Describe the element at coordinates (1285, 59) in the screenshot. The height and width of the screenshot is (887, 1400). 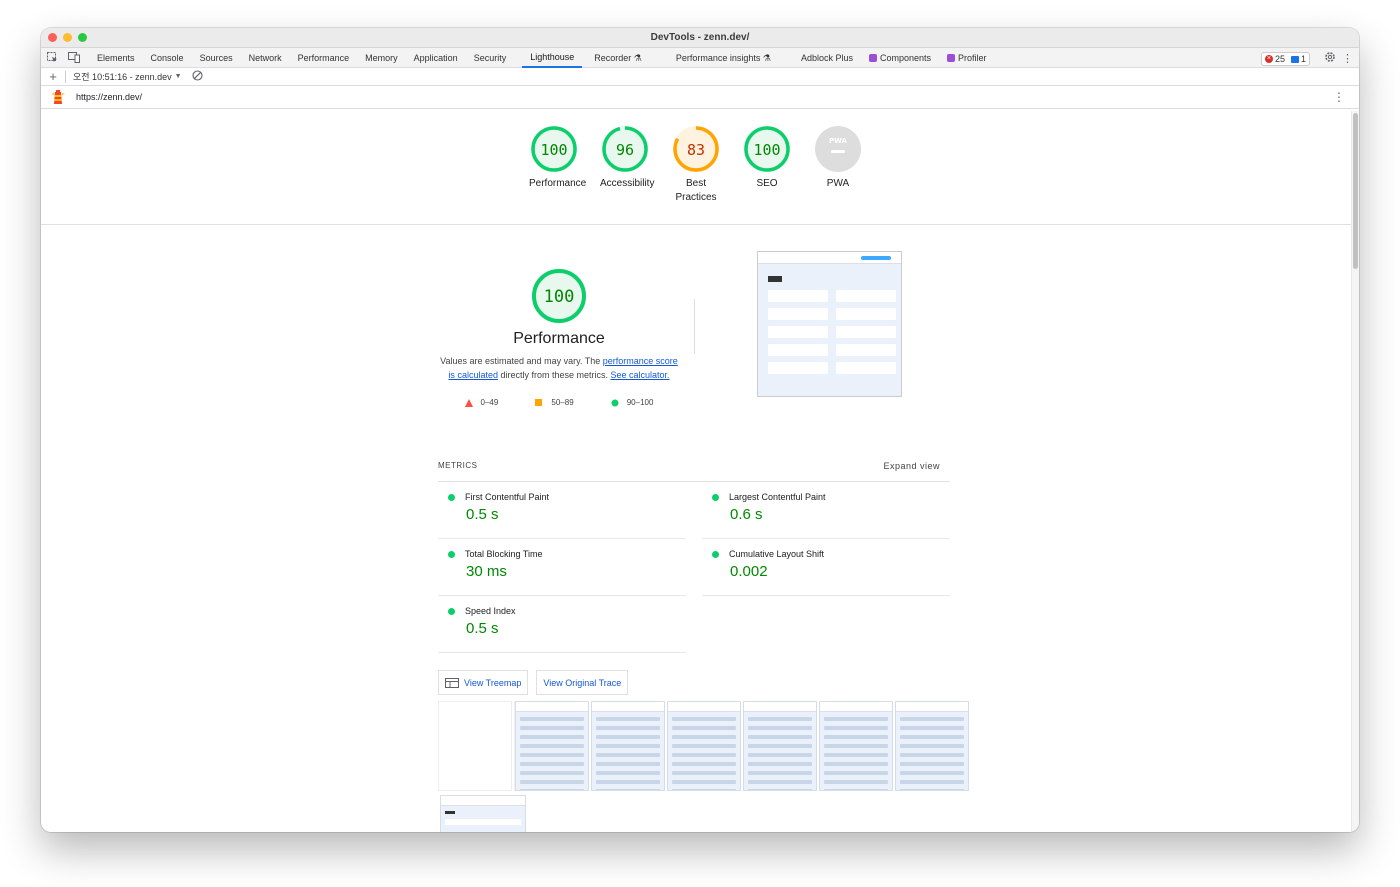
I see `issue-counter: × 25 1` at that location.